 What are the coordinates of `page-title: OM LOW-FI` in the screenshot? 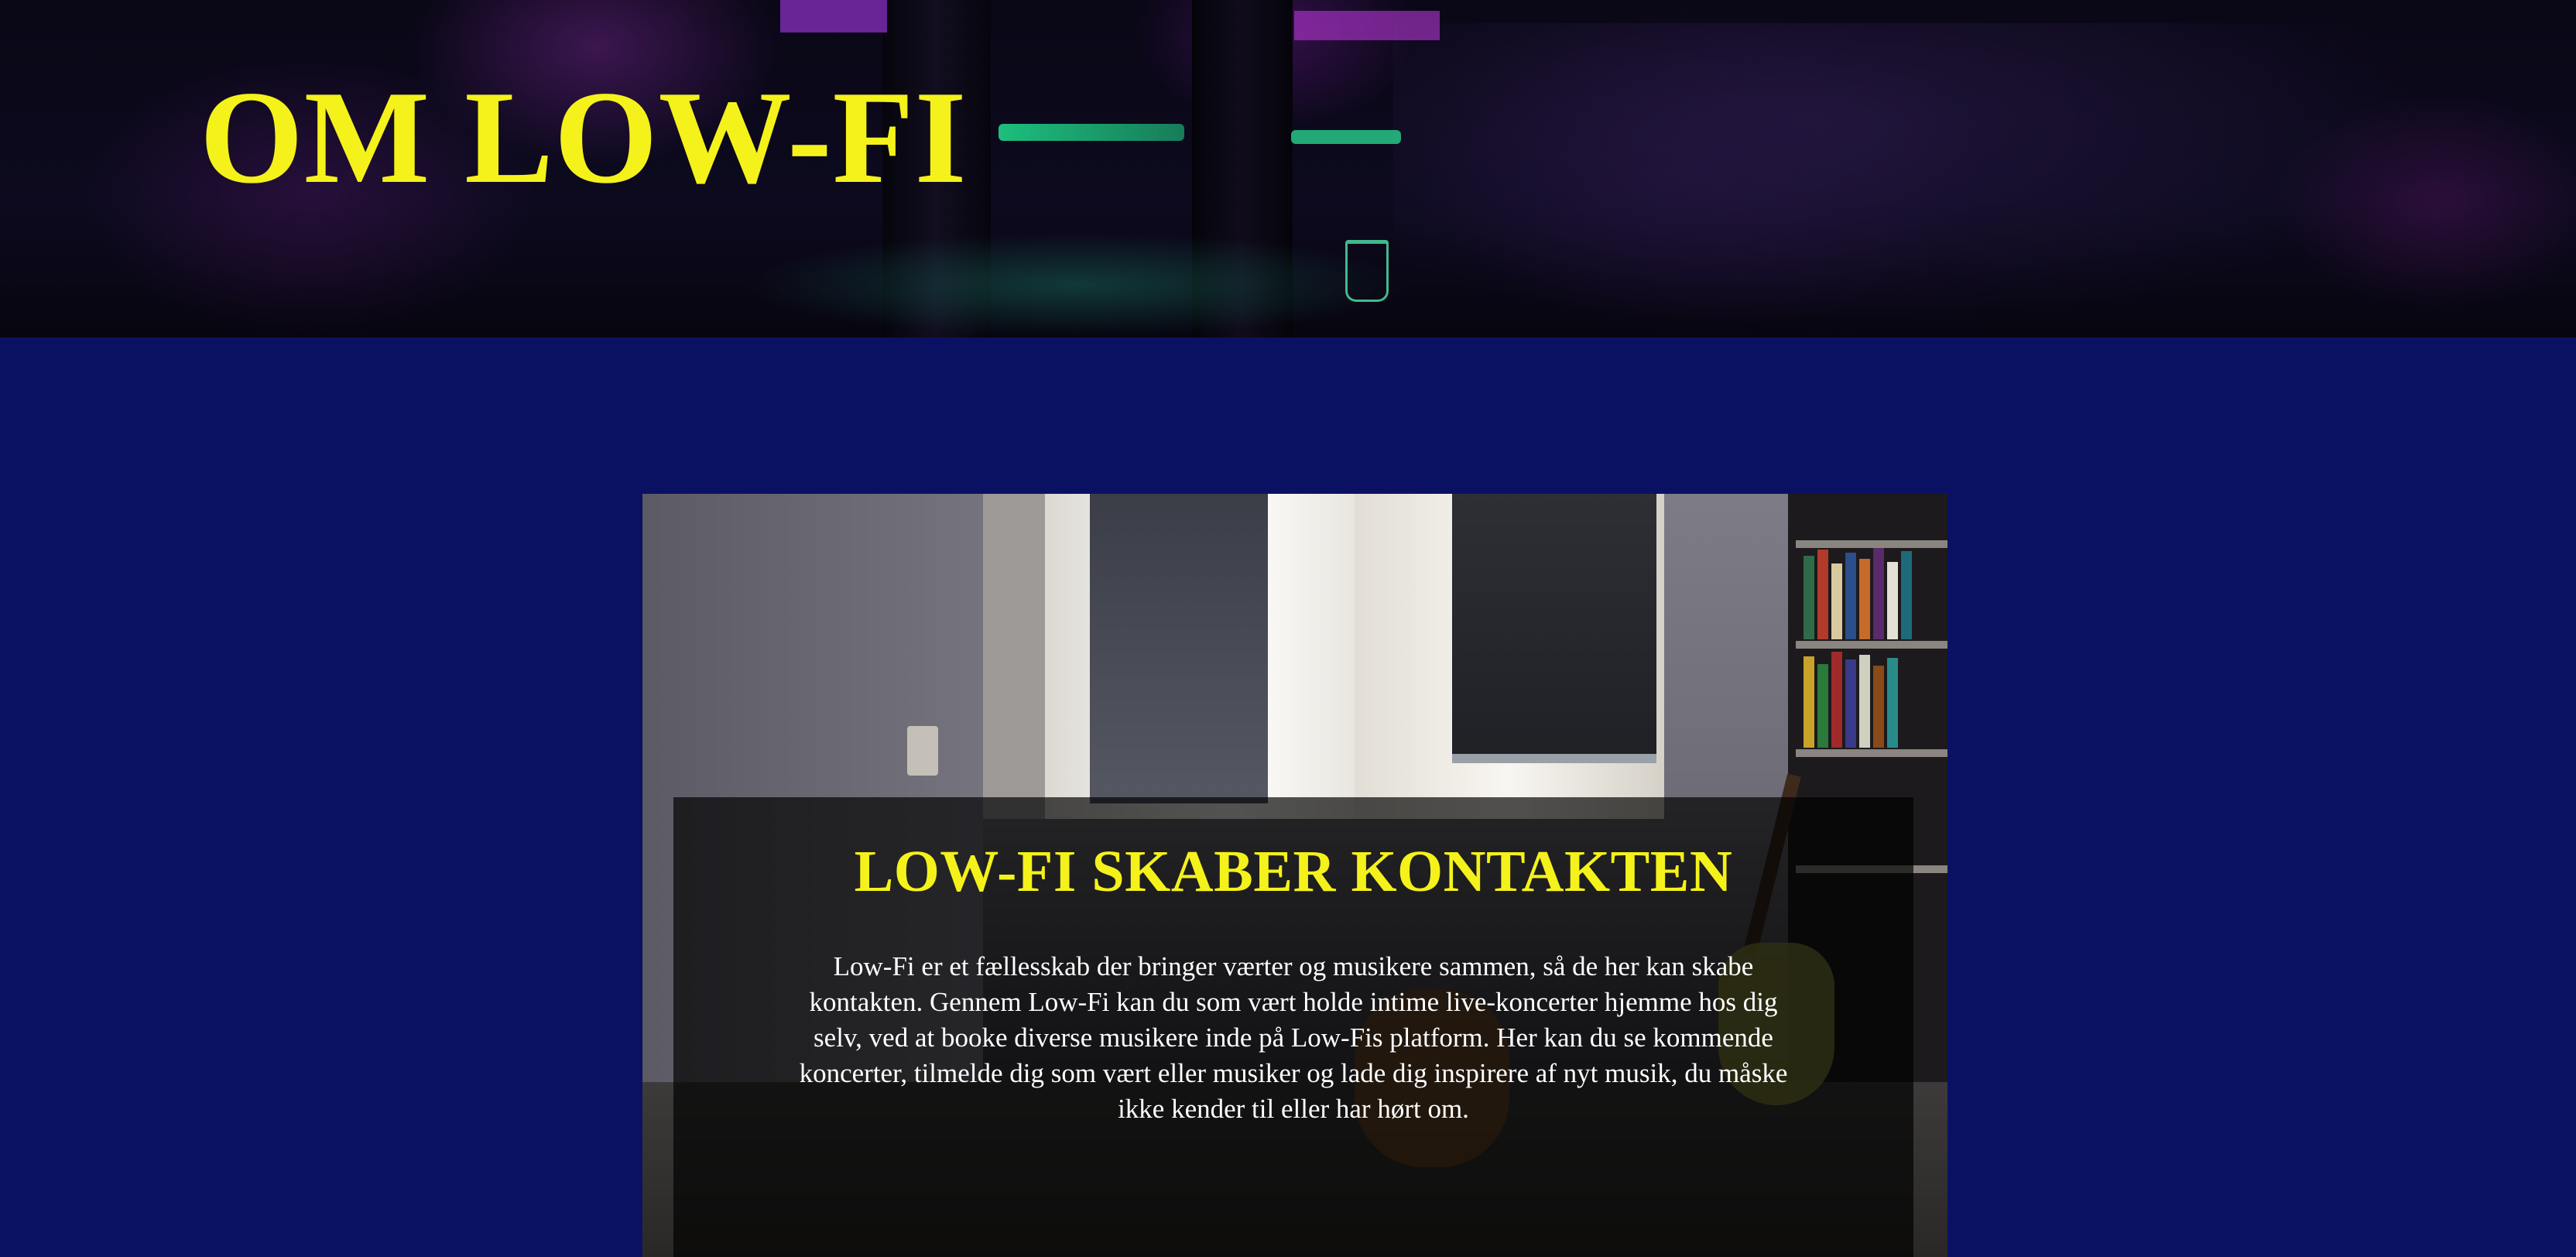 It's located at (584, 137).